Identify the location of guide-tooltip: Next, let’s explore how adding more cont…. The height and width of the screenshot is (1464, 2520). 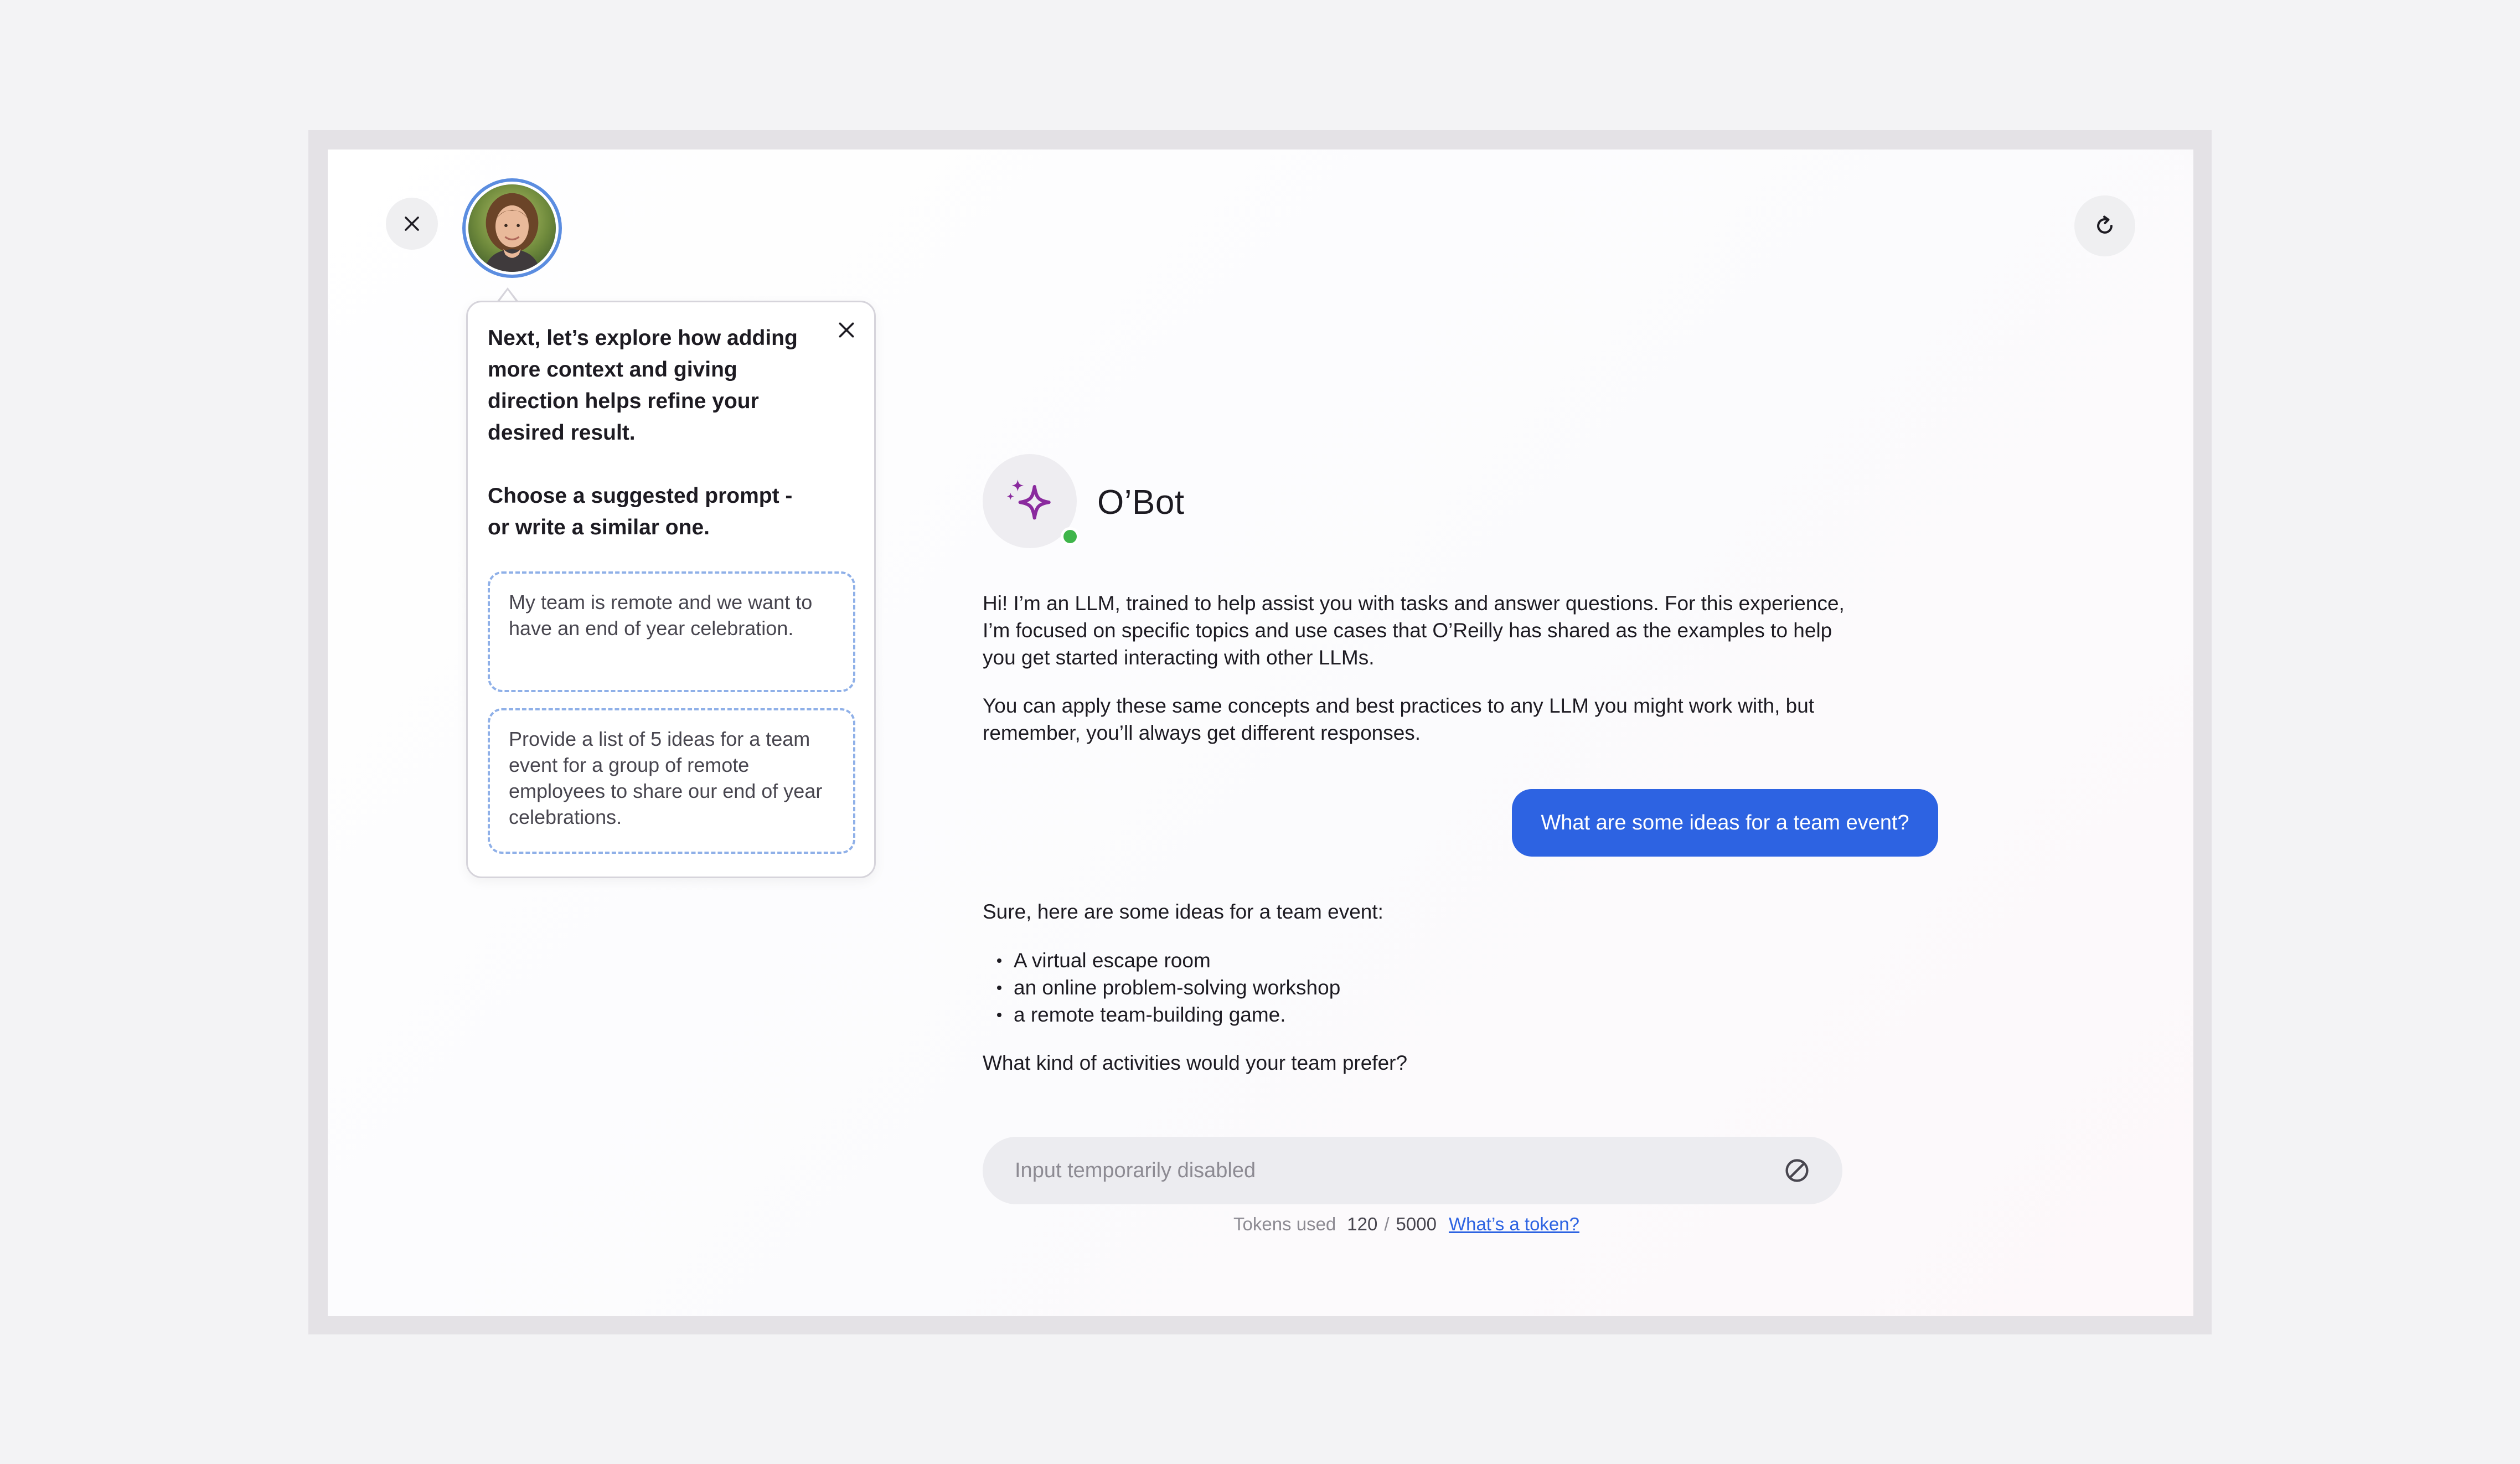
(671, 589).